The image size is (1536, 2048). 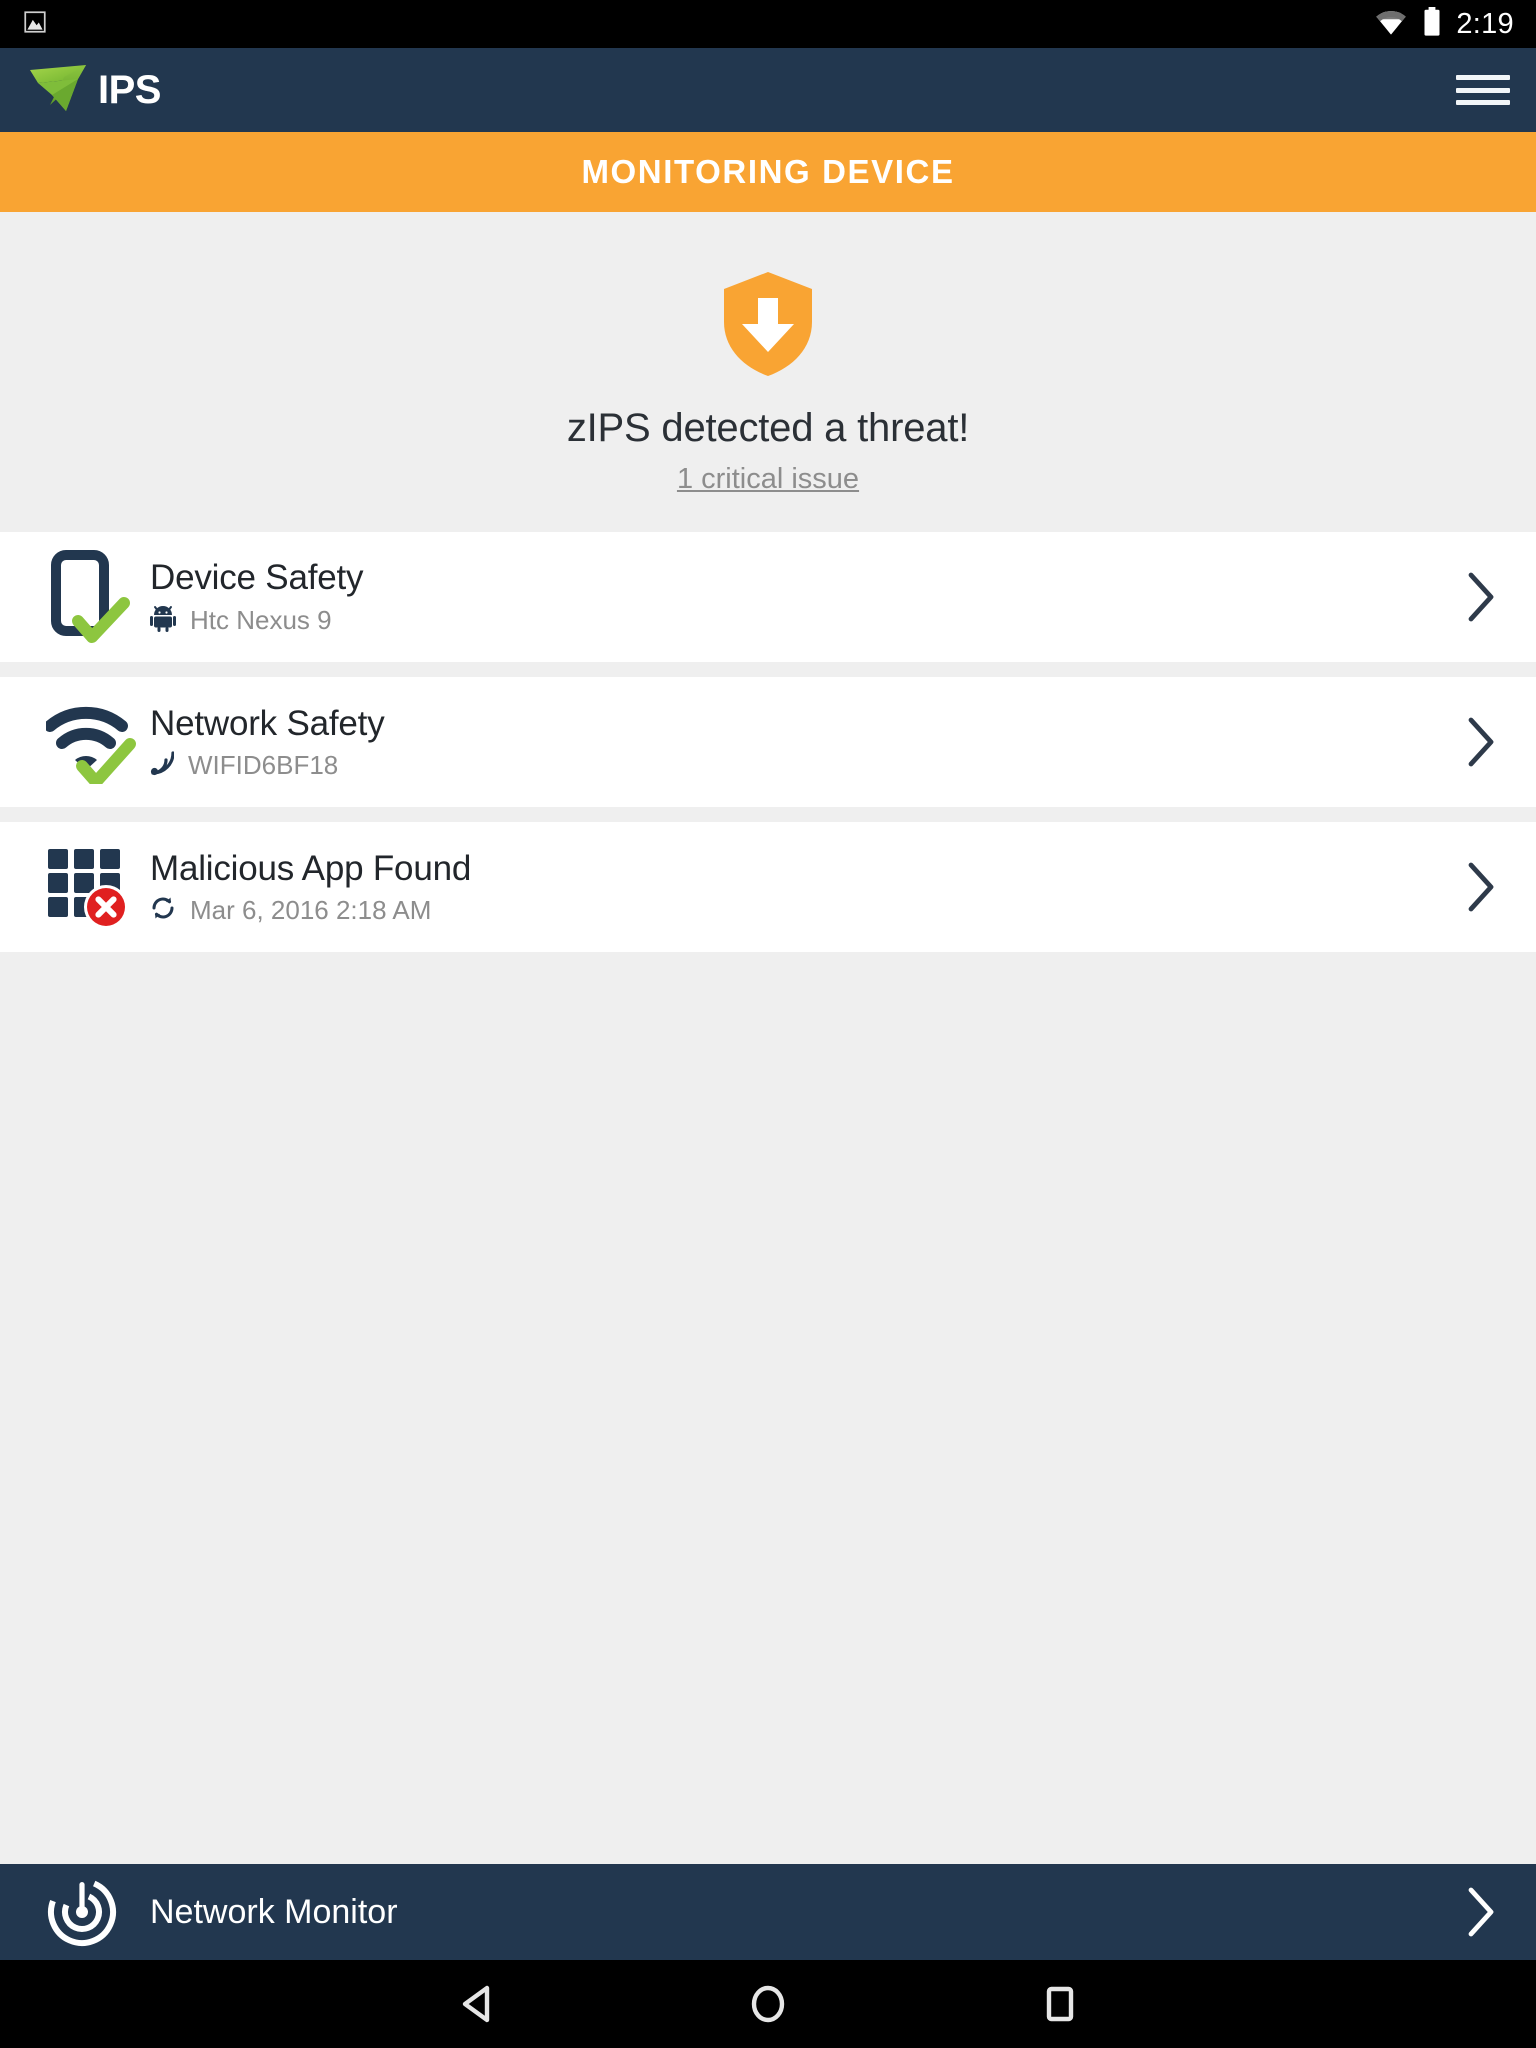 What do you see at coordinates (162, 765) in the screenshot?
I see `rss-signal-icon` at bounding box center [162, 765].